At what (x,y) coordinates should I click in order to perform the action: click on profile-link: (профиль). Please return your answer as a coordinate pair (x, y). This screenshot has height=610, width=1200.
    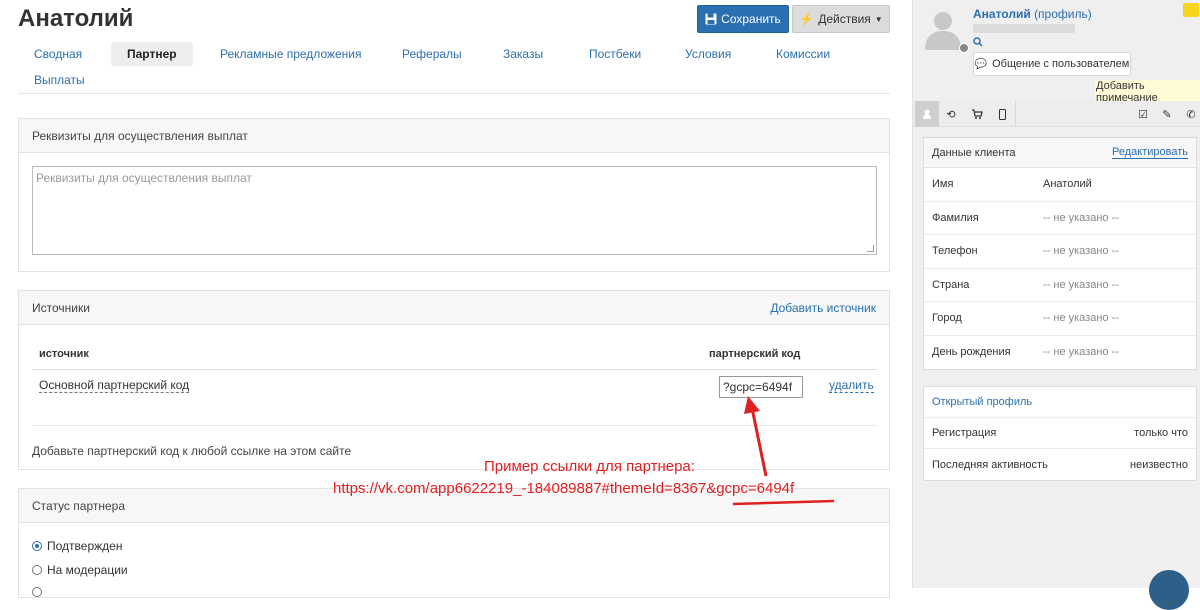
    Looking at the image, I should click on (1063, 14).